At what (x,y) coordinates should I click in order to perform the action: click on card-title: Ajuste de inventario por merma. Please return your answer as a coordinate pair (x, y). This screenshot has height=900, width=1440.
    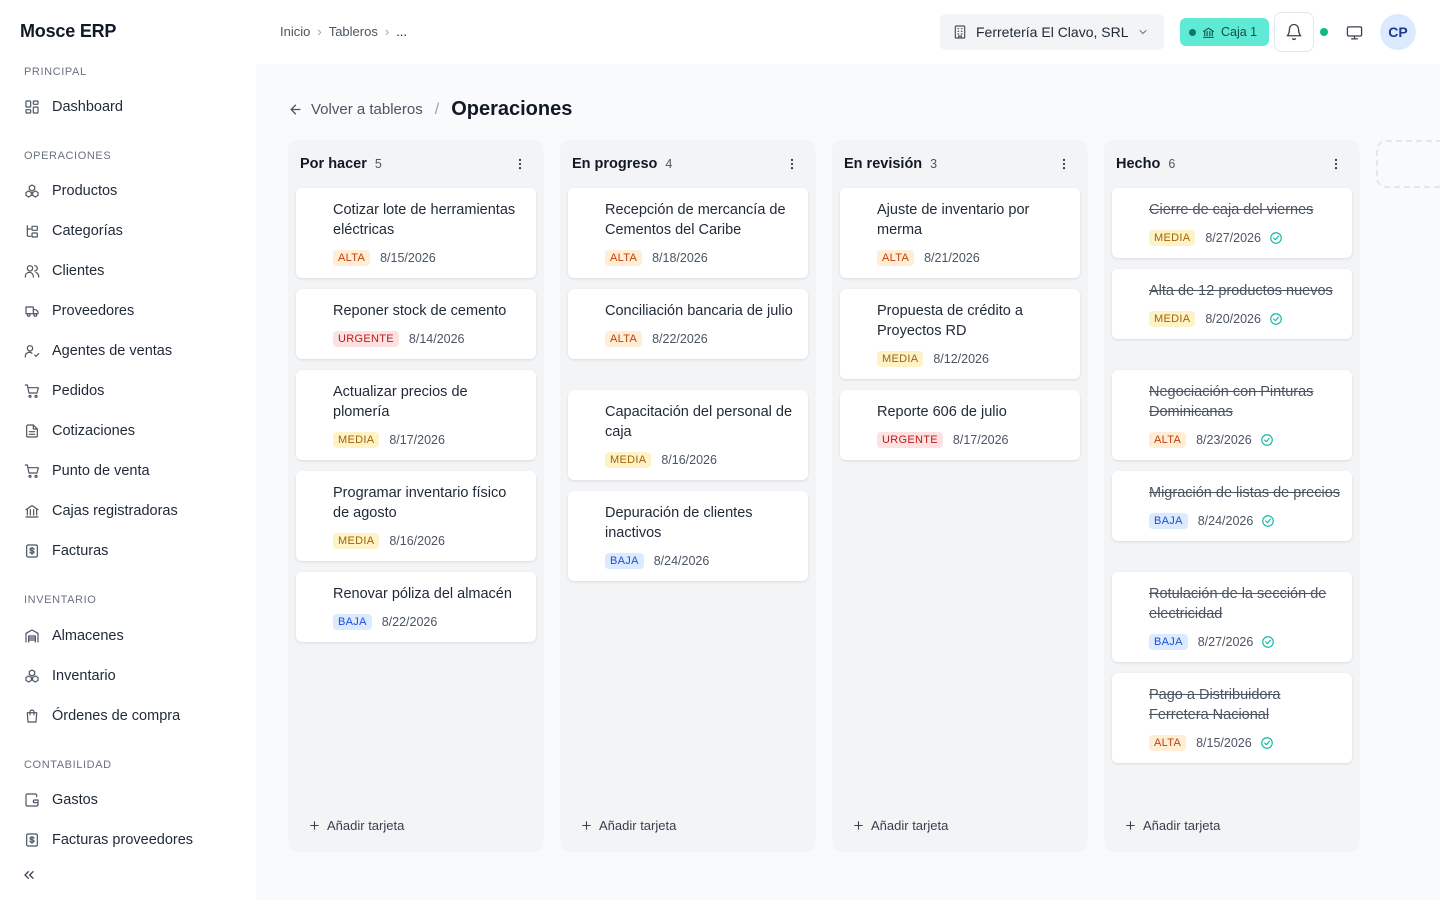
    Looking at the image, I should click on (953, 220).